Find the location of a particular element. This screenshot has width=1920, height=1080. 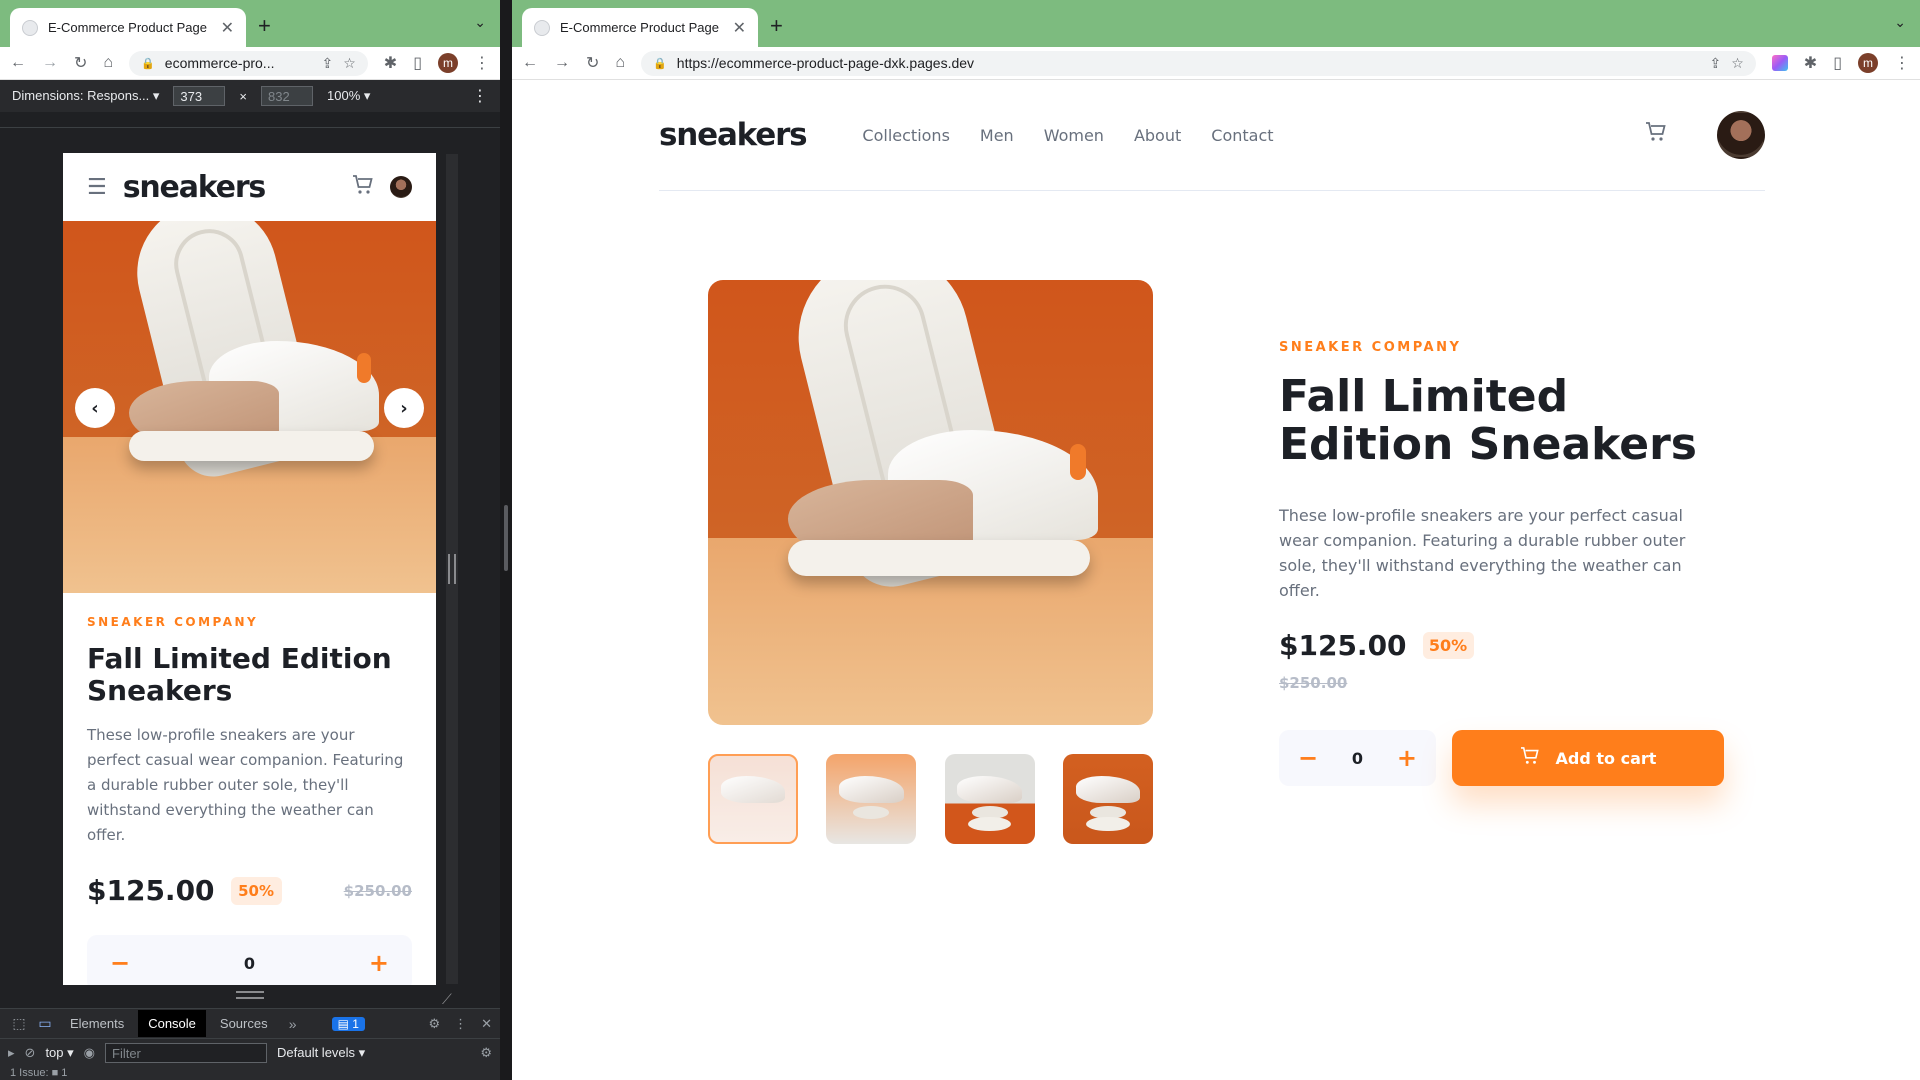

menu-icon: ☰ is located at coordinates (97, 187).